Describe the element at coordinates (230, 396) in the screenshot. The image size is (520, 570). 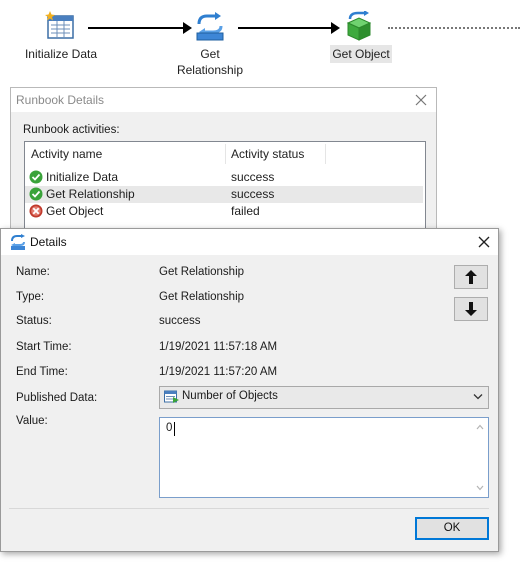
I see `published-data-selected-value: Number of Objects` at that location.